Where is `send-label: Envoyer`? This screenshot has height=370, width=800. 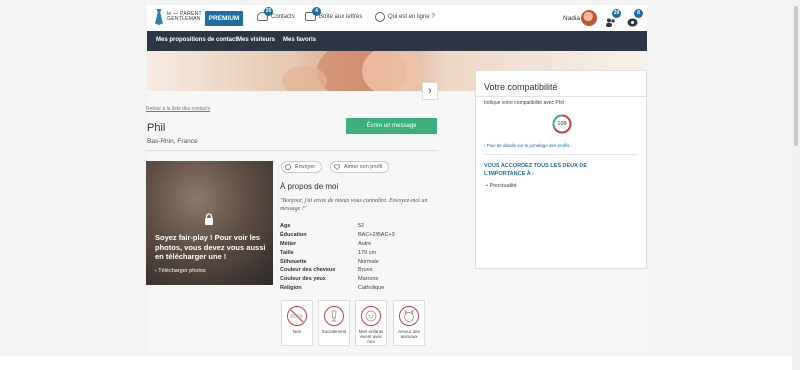
send-label: Envoyer is located at coordinates (305, 167).